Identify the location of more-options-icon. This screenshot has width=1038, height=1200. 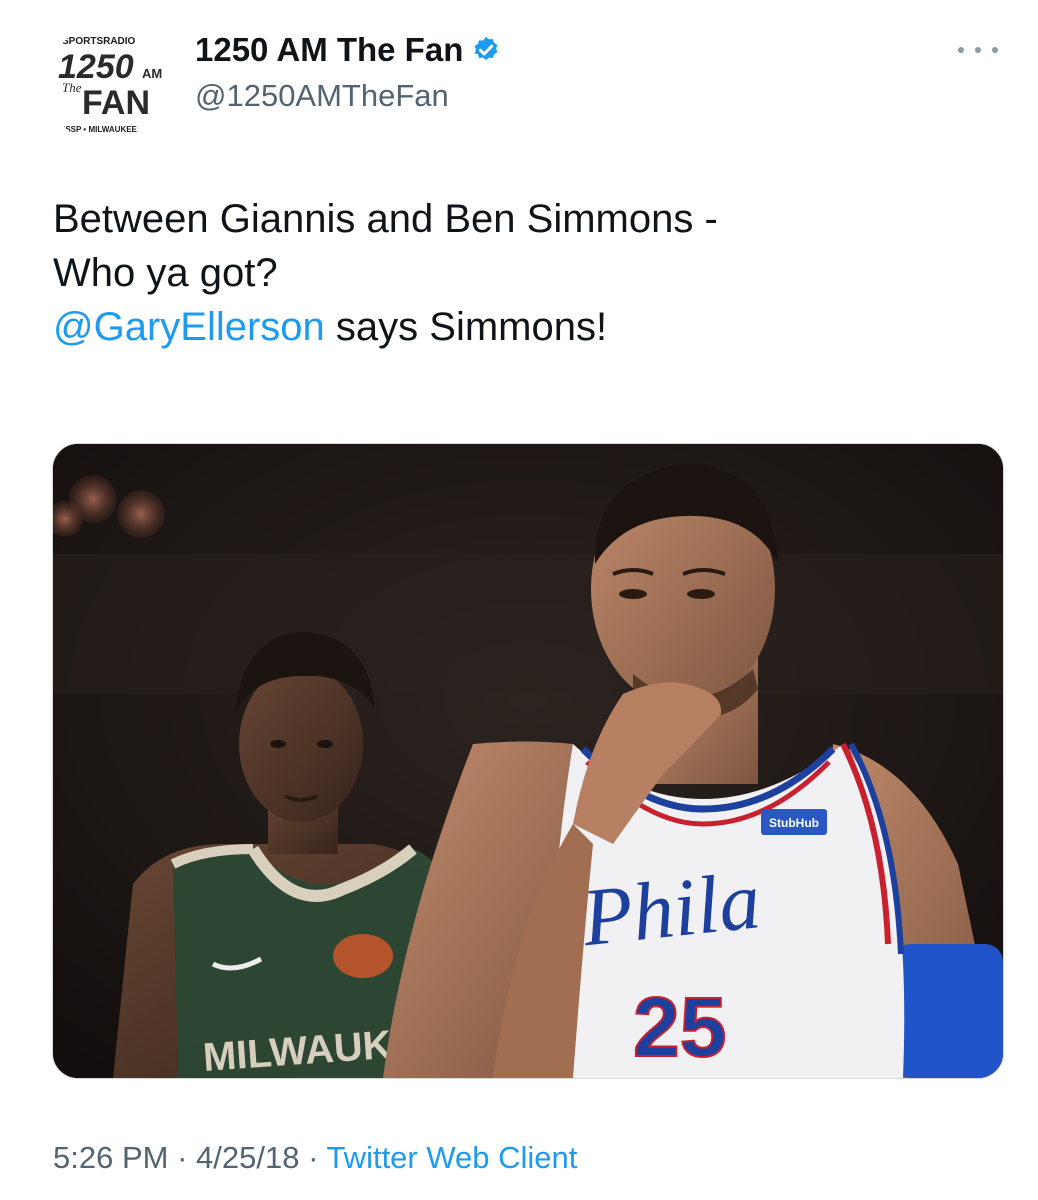
(978, 50).